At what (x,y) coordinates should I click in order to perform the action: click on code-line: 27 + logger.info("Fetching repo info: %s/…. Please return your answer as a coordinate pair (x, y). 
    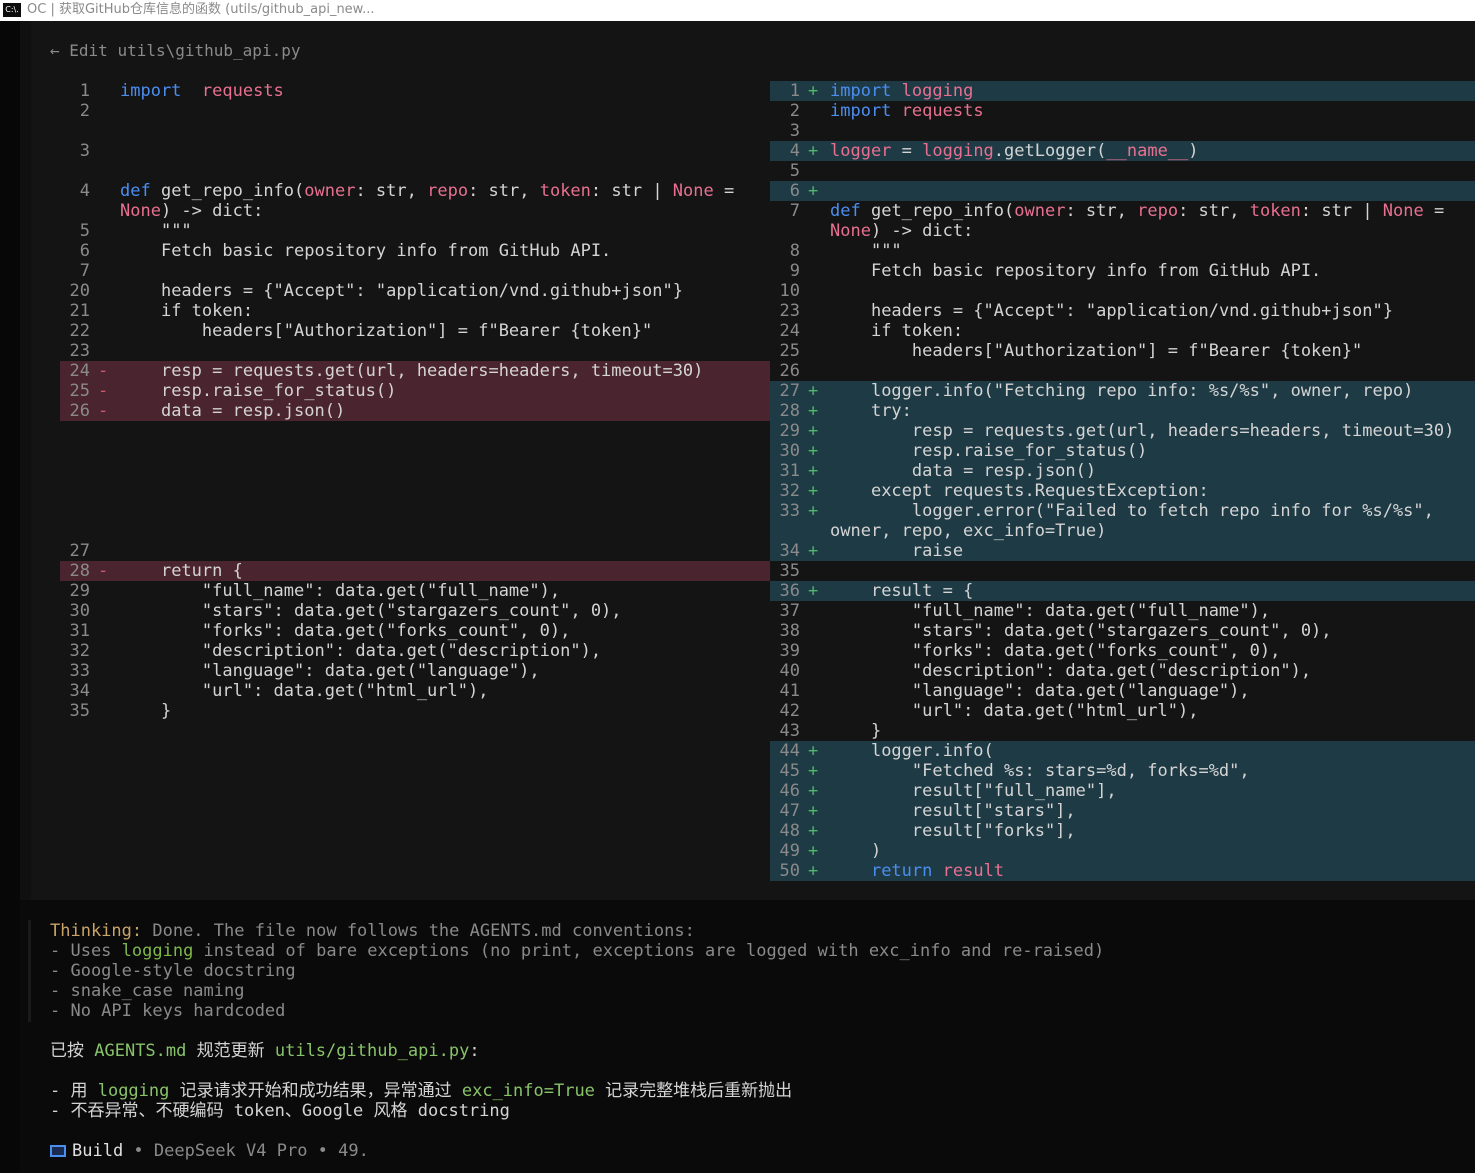
    Looking at the image, I should click on (1122, 391).